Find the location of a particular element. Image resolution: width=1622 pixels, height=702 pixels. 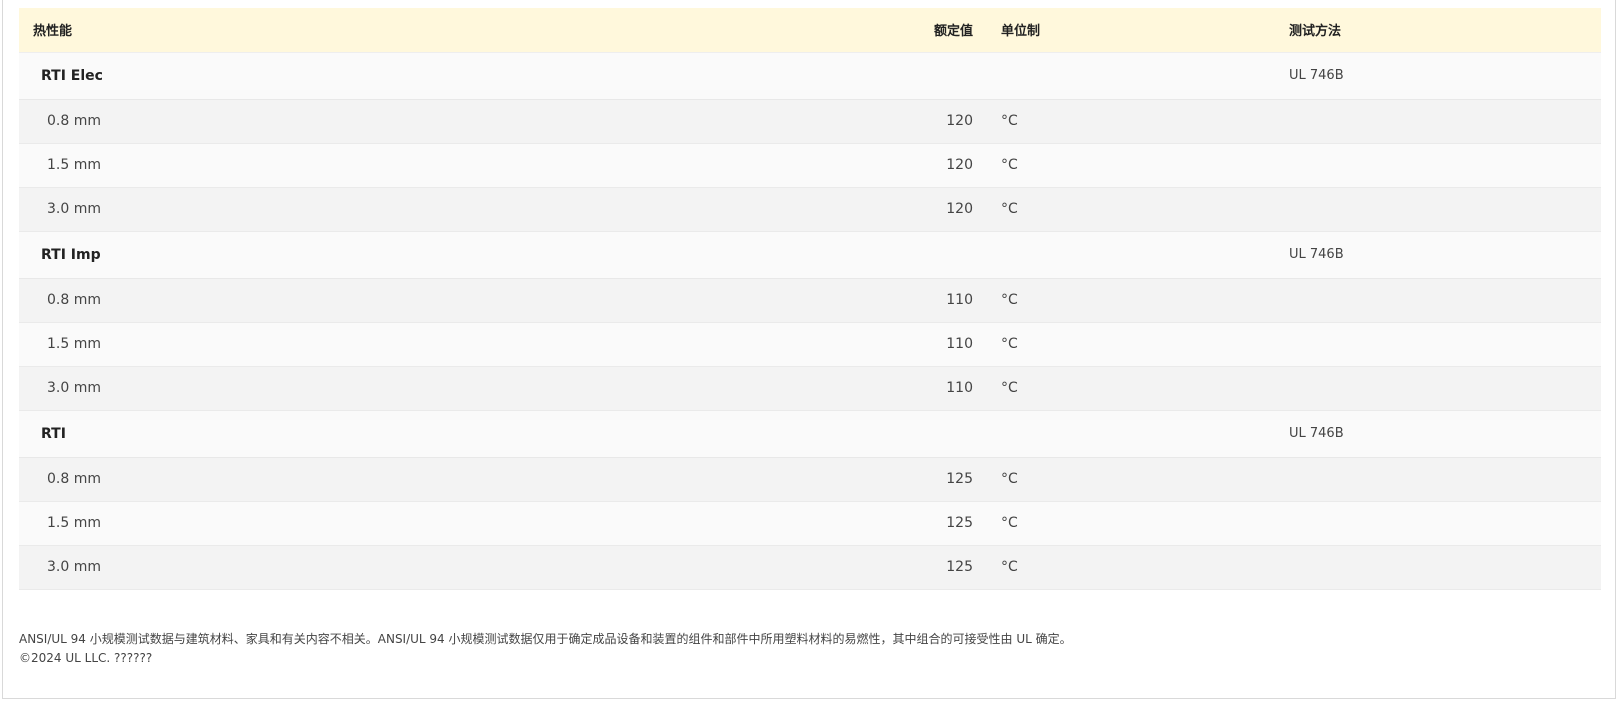

group-row: RTI Elec UL 746B is located at coordinates (810, 76).